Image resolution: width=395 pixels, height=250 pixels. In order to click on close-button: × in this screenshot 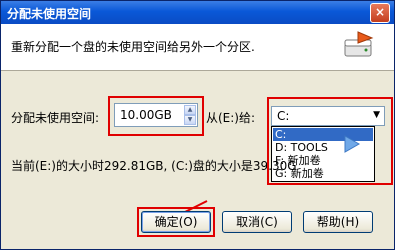, I will do `click(380, 13)`.